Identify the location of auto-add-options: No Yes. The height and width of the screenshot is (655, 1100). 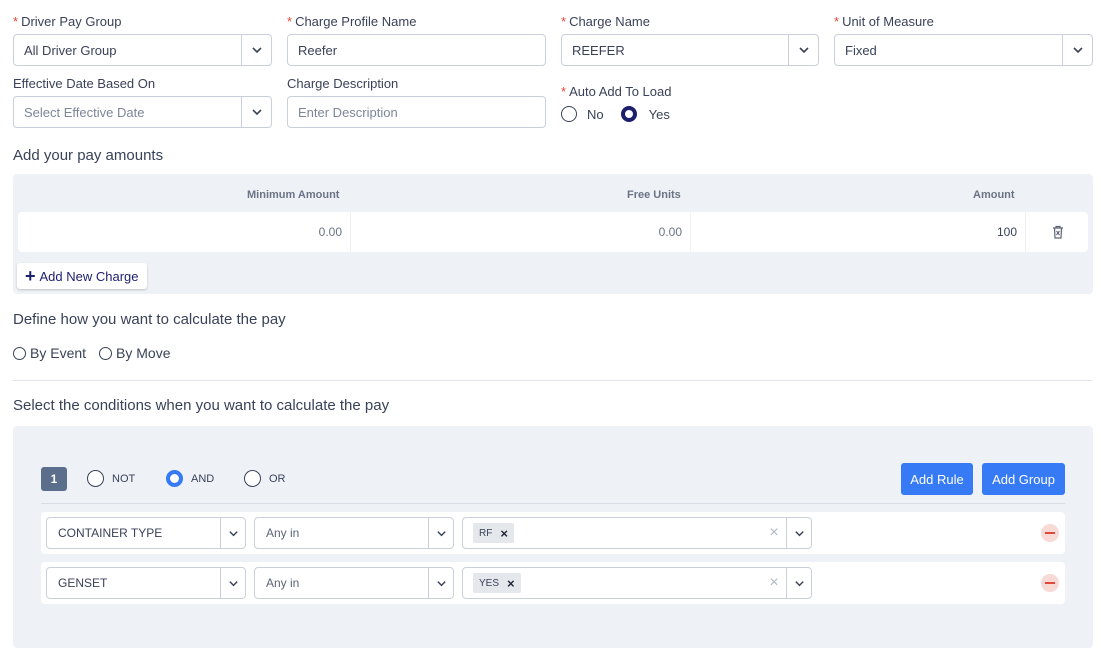
(615, 114).